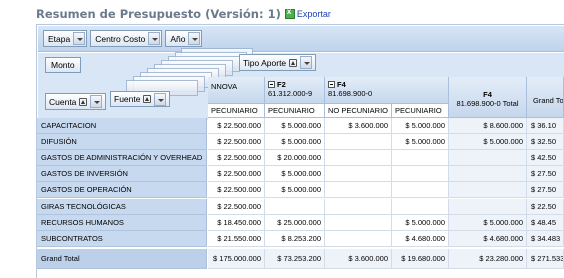 This screenshot has width=564, height=278. What do you see at coordinates (290, 93) in the screenshot?
I see `column-header-f2-code: 61.312.000-9` at bounding box center [290, 93].